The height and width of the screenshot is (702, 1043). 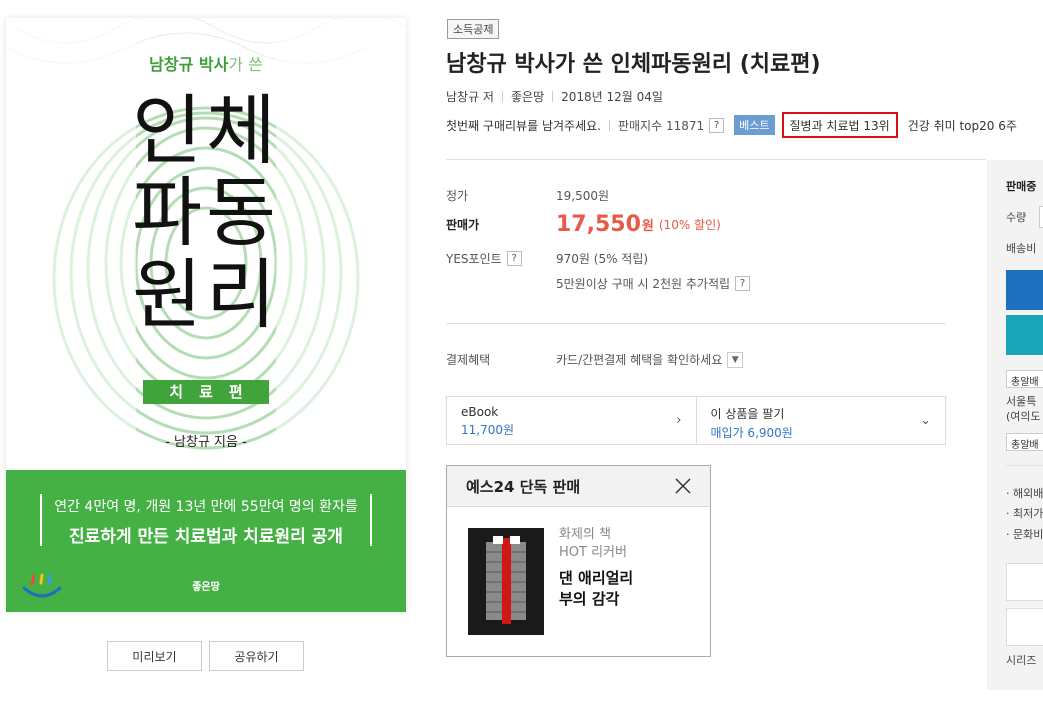 I want to click on list-price-label: 정가, so click(x=457, y=196).